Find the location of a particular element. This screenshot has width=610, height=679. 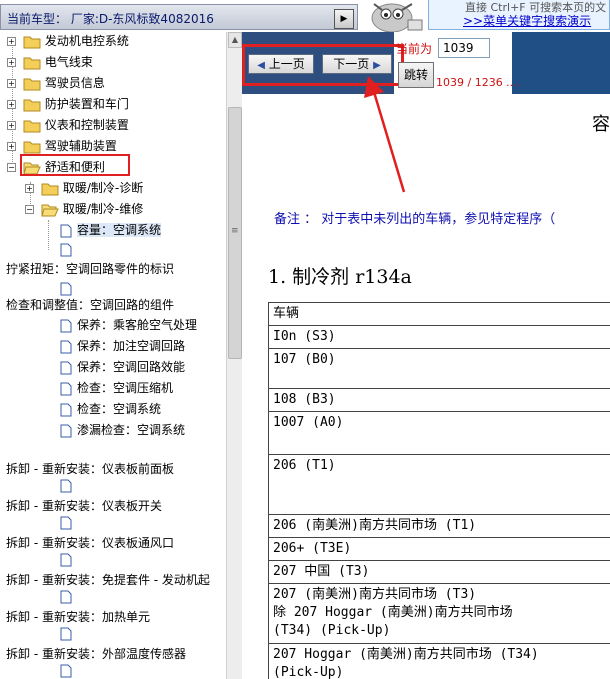

table-row: 206+ (T3E) is located at coordinates (439, 549).